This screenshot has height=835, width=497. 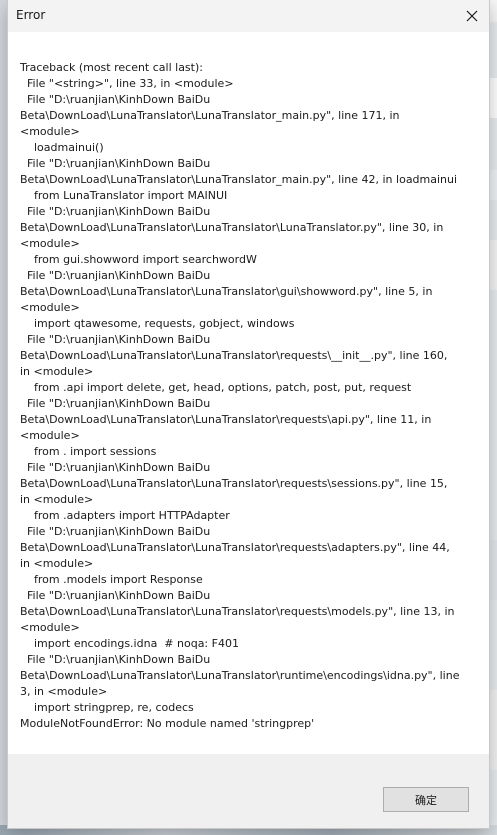 What do you see at coordinates (248, 16) in the screenshot?
I see `dialog-titlebar: Error` at bounding box center [248, 16].